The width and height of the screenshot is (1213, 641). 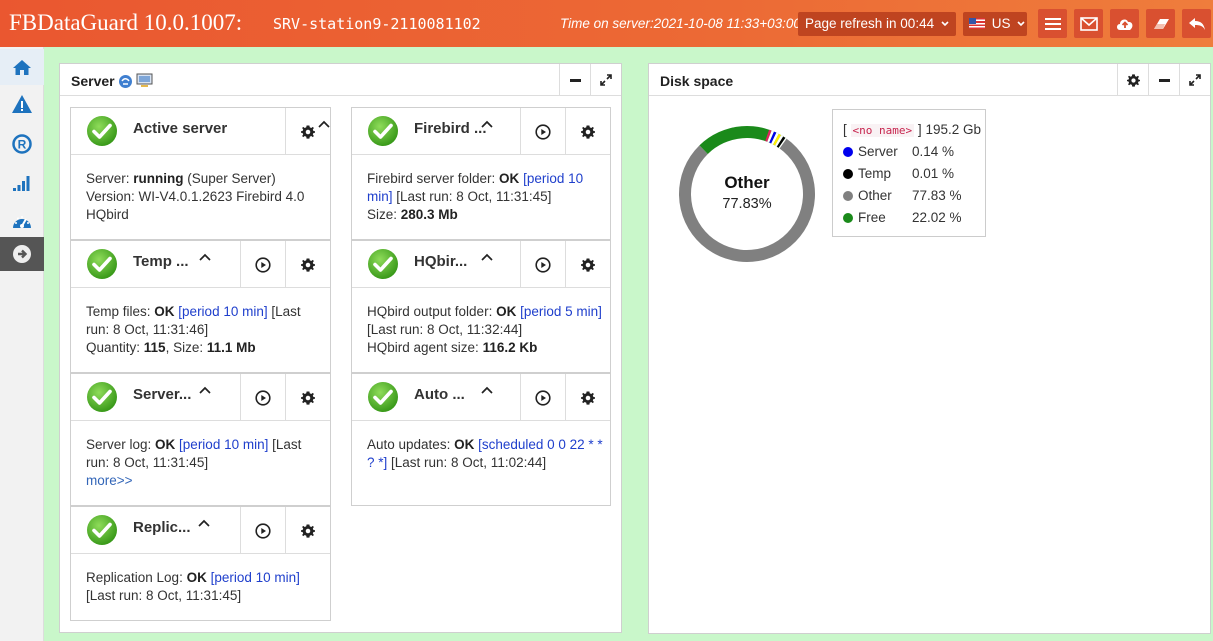 What do you see at coordinates (120, 311) in the screenshot?
I see `card-text: Temp files:` at bounding box center [120, 311].